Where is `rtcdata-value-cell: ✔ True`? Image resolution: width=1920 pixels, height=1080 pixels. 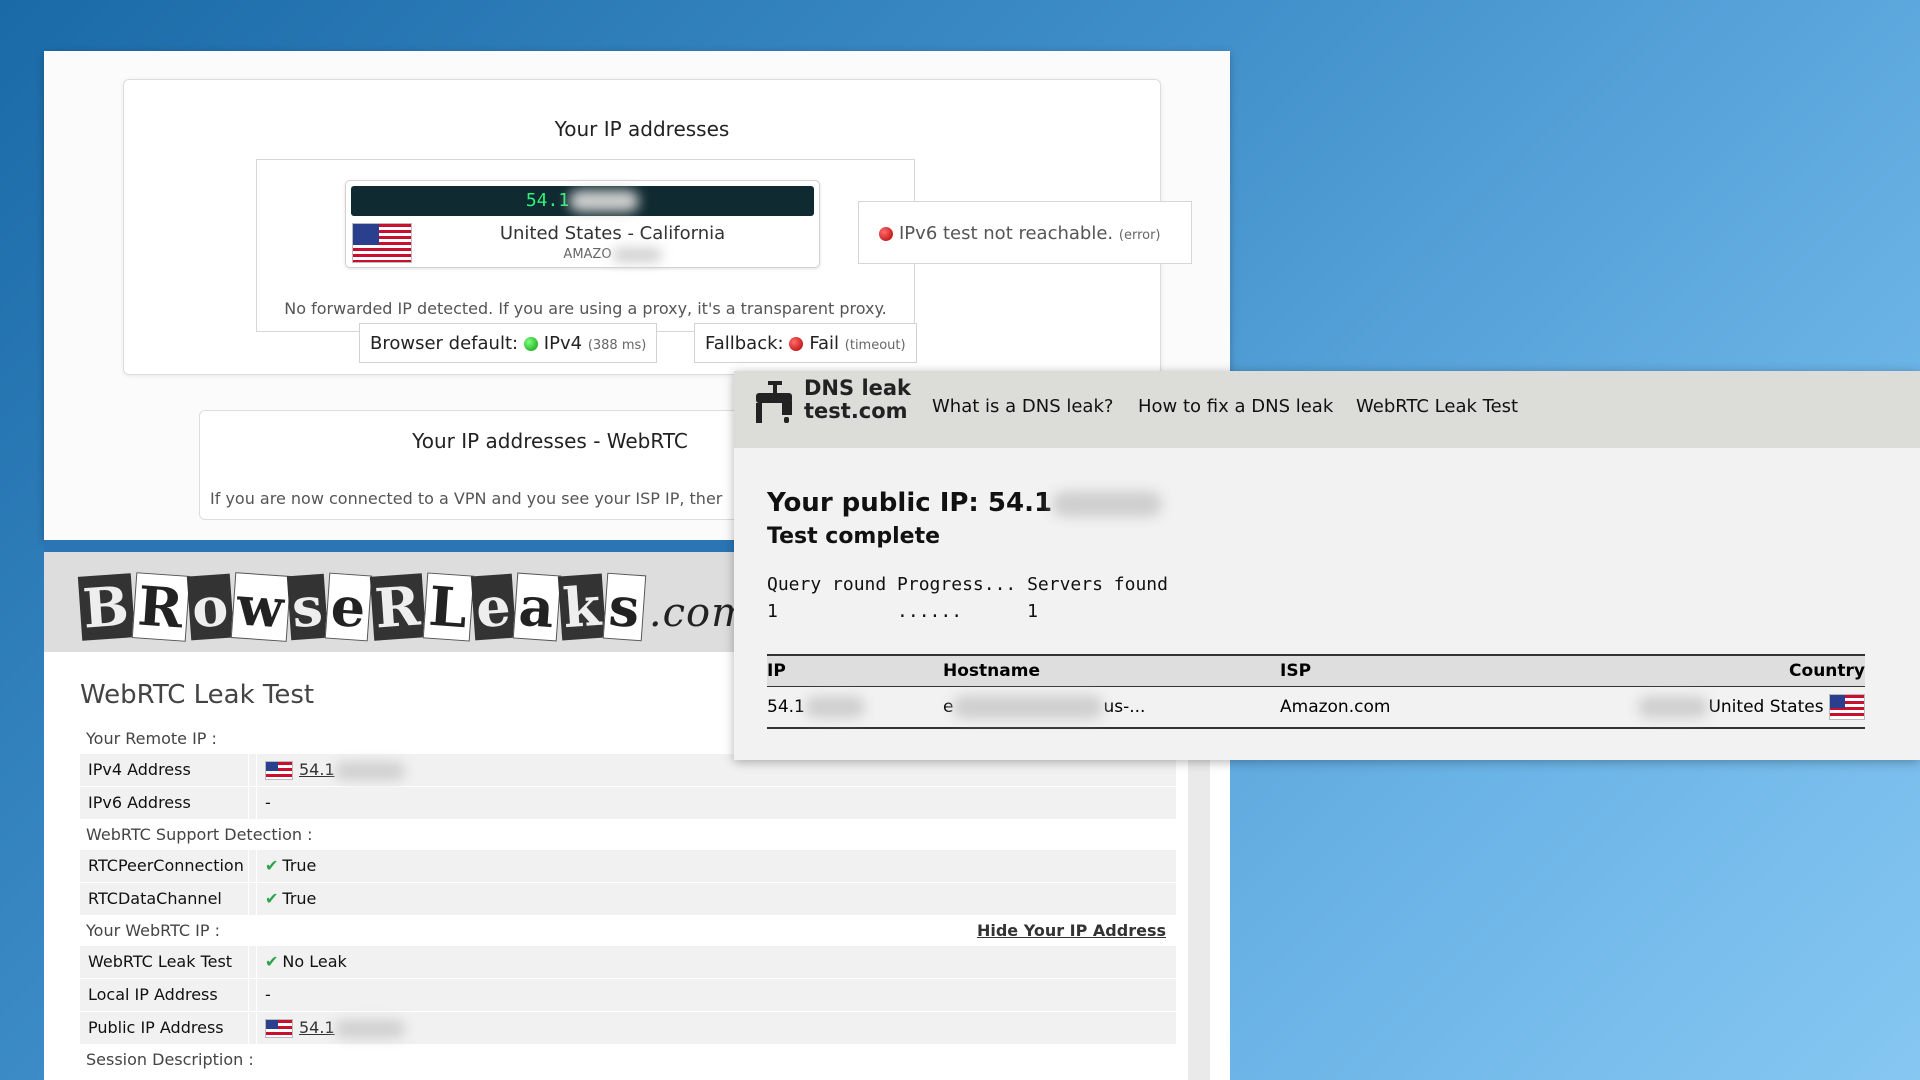
rtcdata-value-cell: ✔ True is located at coordinates (286, 899).